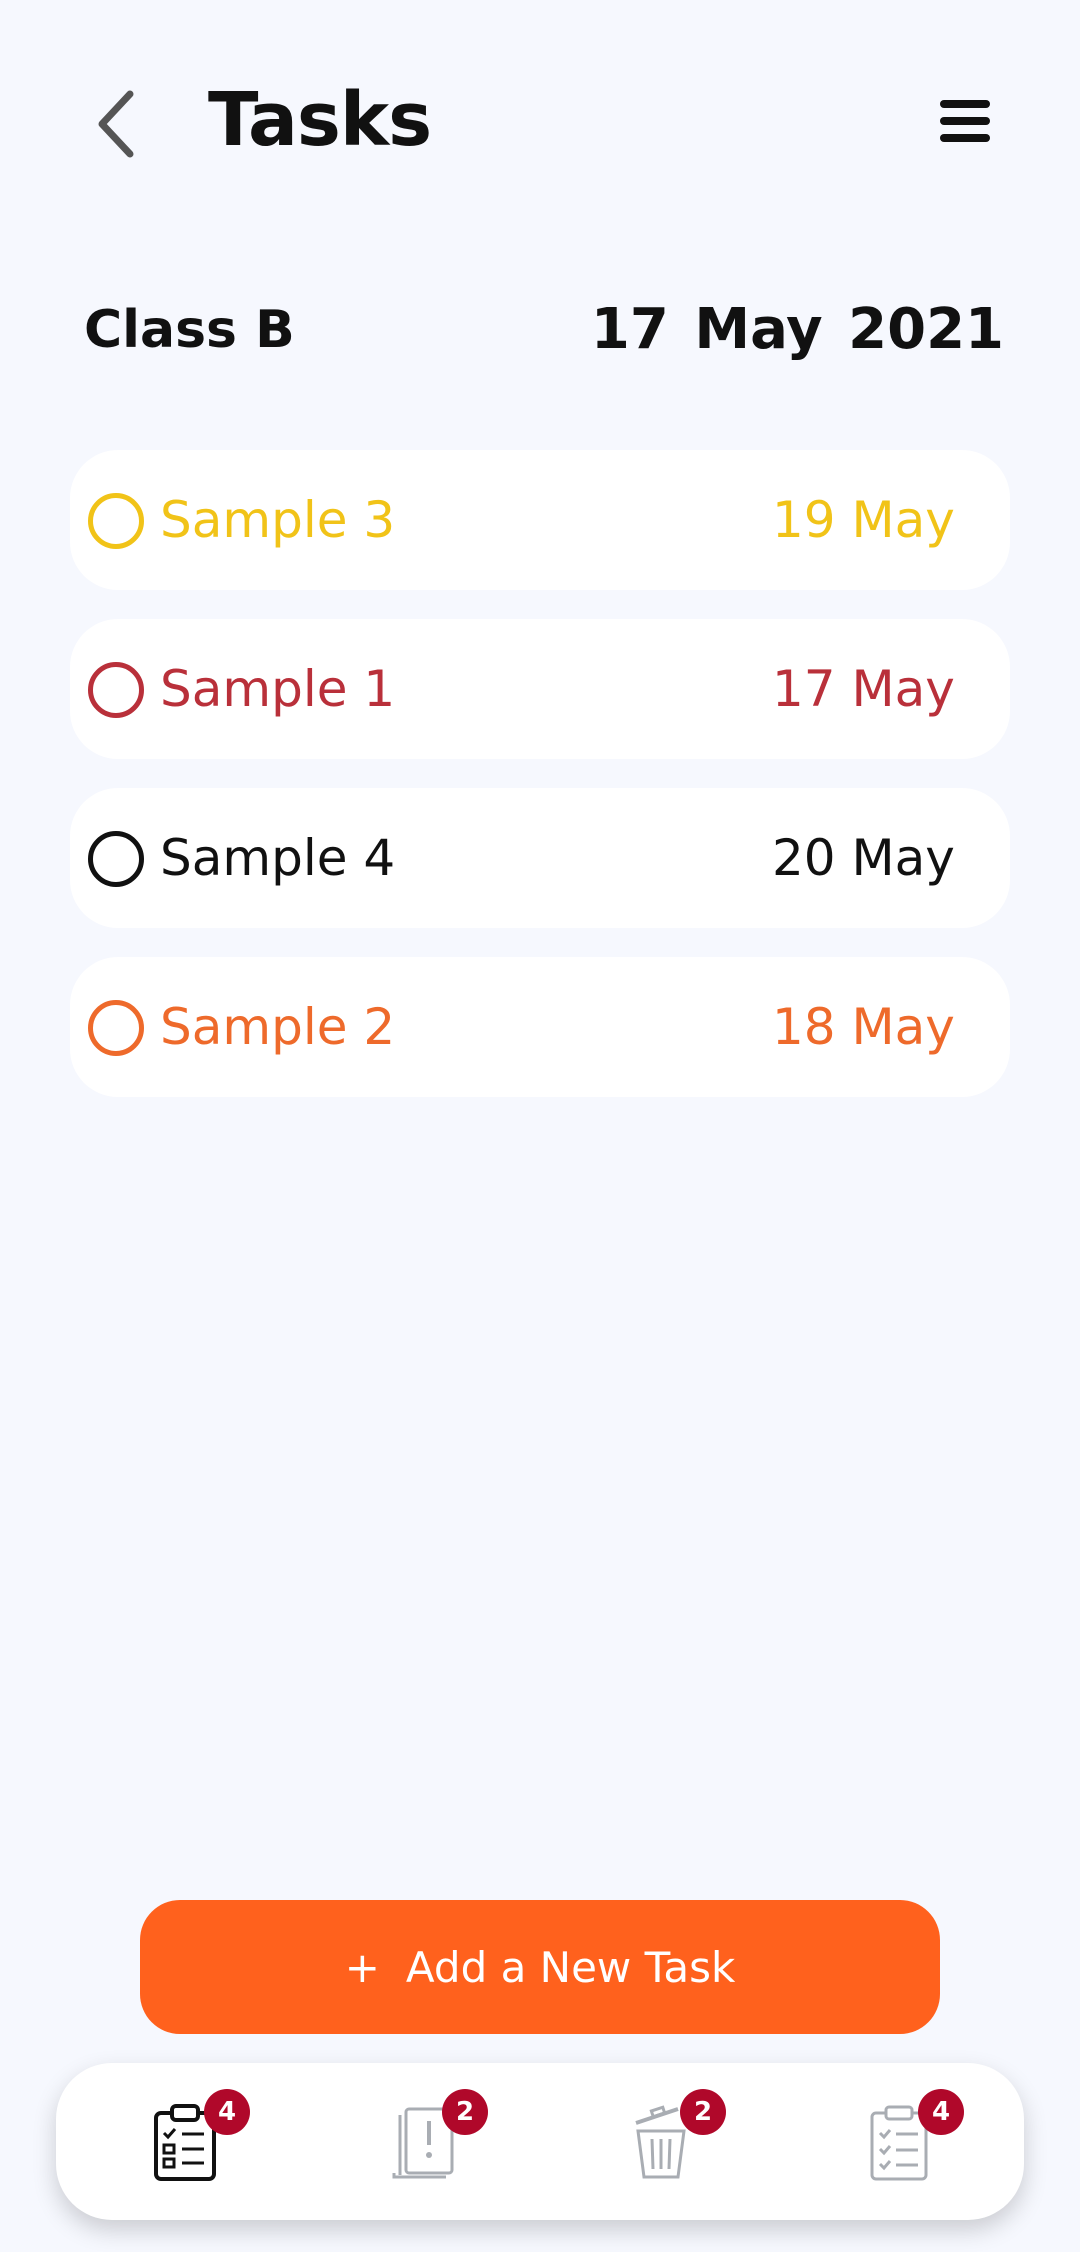  Describe the element at coordinates (540, 520) in the screenshot. I see `task-item: Sample 3 19 May` at that location.